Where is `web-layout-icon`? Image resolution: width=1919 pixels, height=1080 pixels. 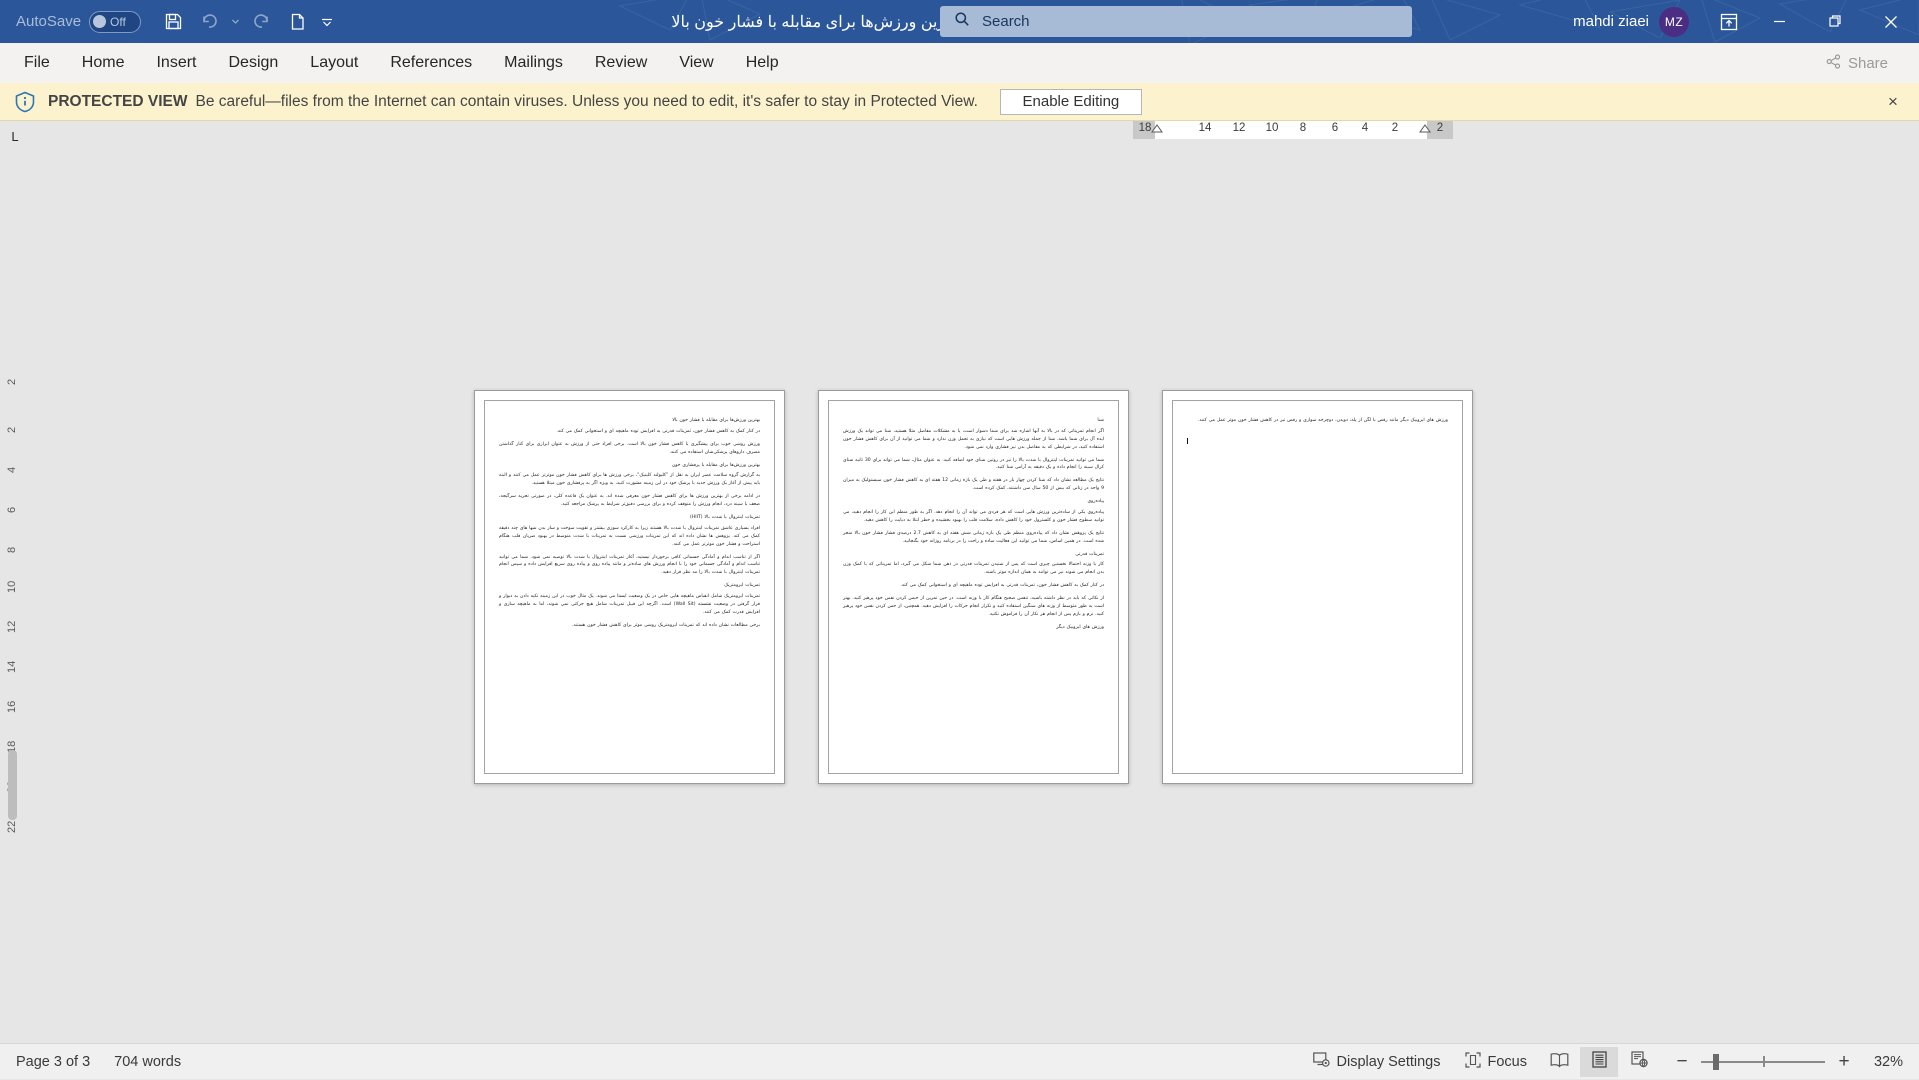
web-layout-icon is located at coordinates (1639, 1061).